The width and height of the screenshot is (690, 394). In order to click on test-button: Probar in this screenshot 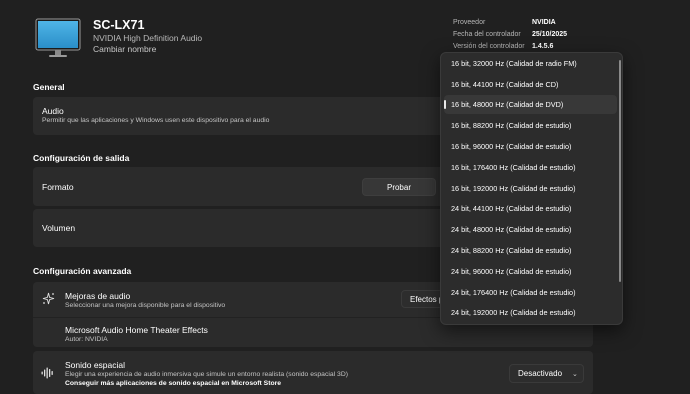, I will do `click(399, 187)`.